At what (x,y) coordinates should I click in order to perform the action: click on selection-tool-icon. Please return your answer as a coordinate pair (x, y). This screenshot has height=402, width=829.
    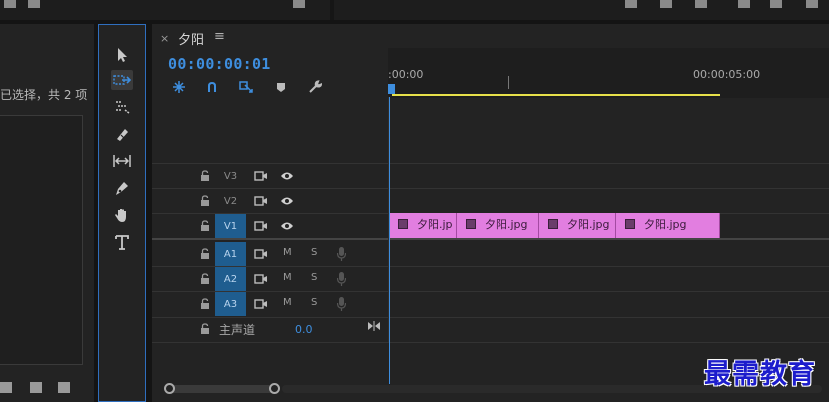
    Looking at the image, I should click on (122, 55).